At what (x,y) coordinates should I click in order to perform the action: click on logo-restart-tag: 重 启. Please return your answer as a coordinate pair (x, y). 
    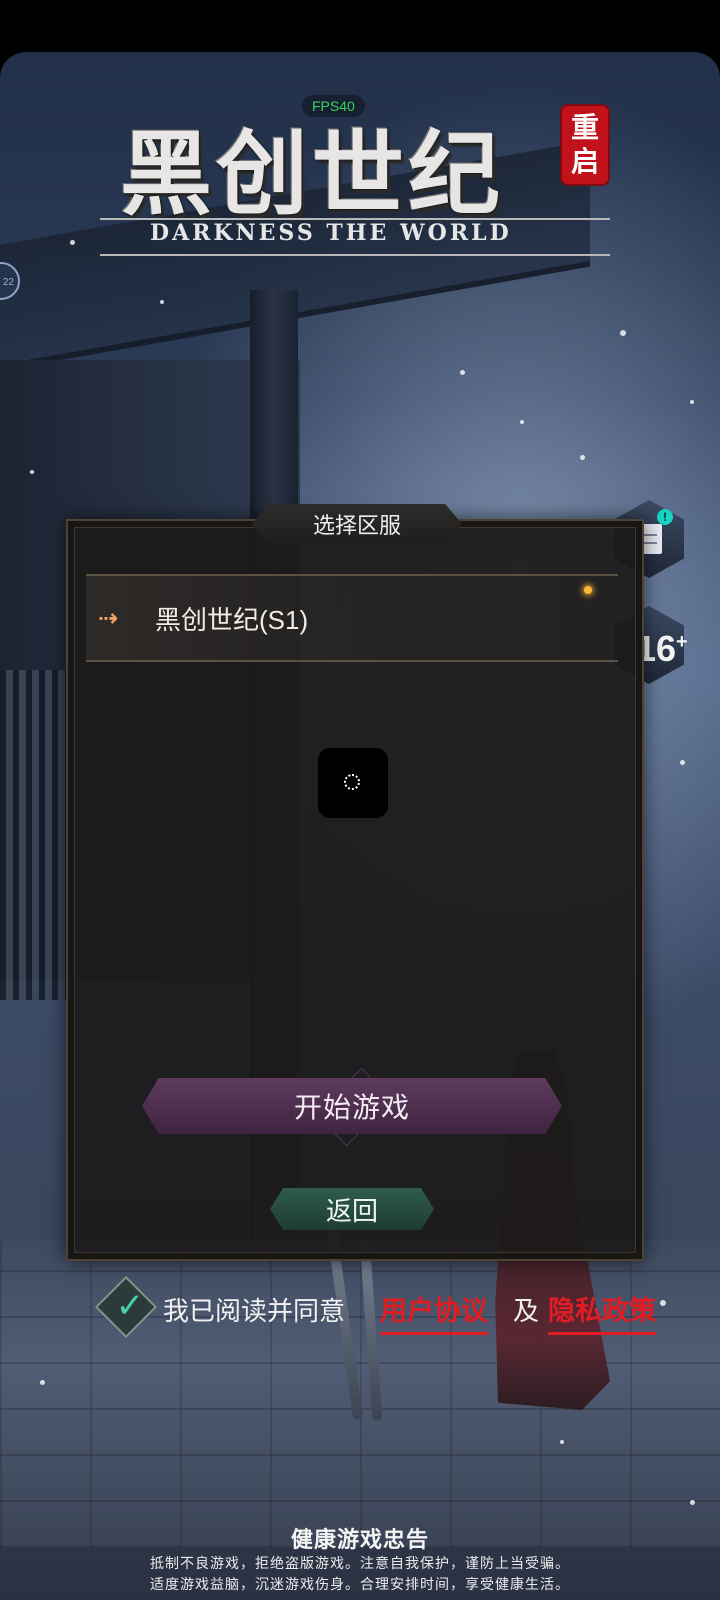
    Looking at the image, I should click on (585, 145).